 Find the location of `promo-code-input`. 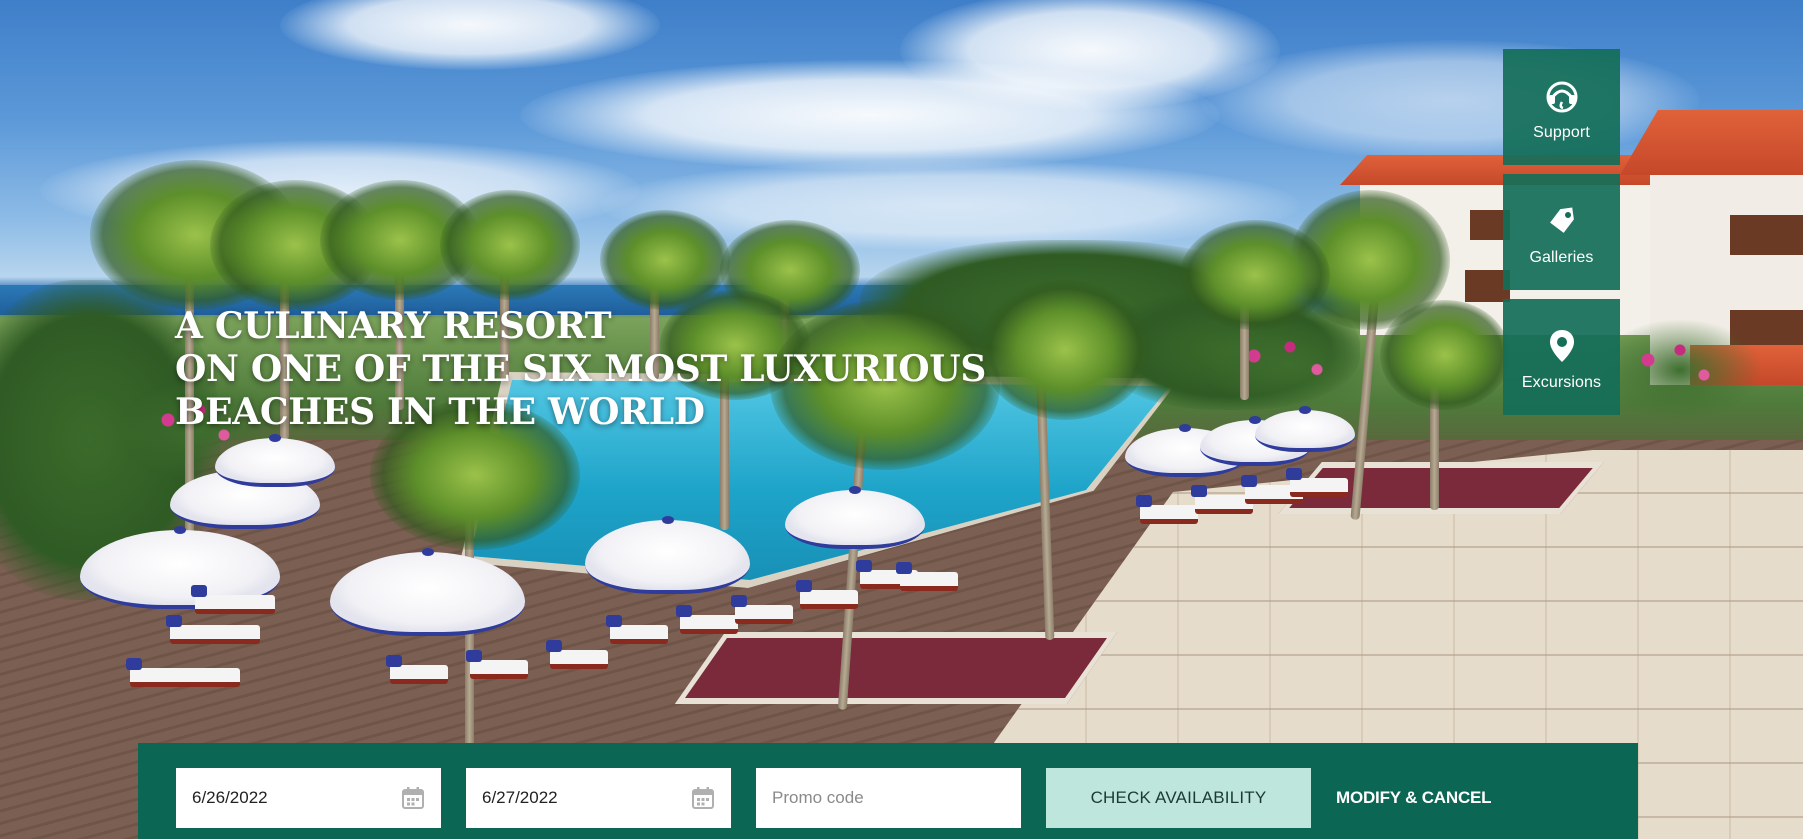

promo-code-input is located at coordinates (888, 798).